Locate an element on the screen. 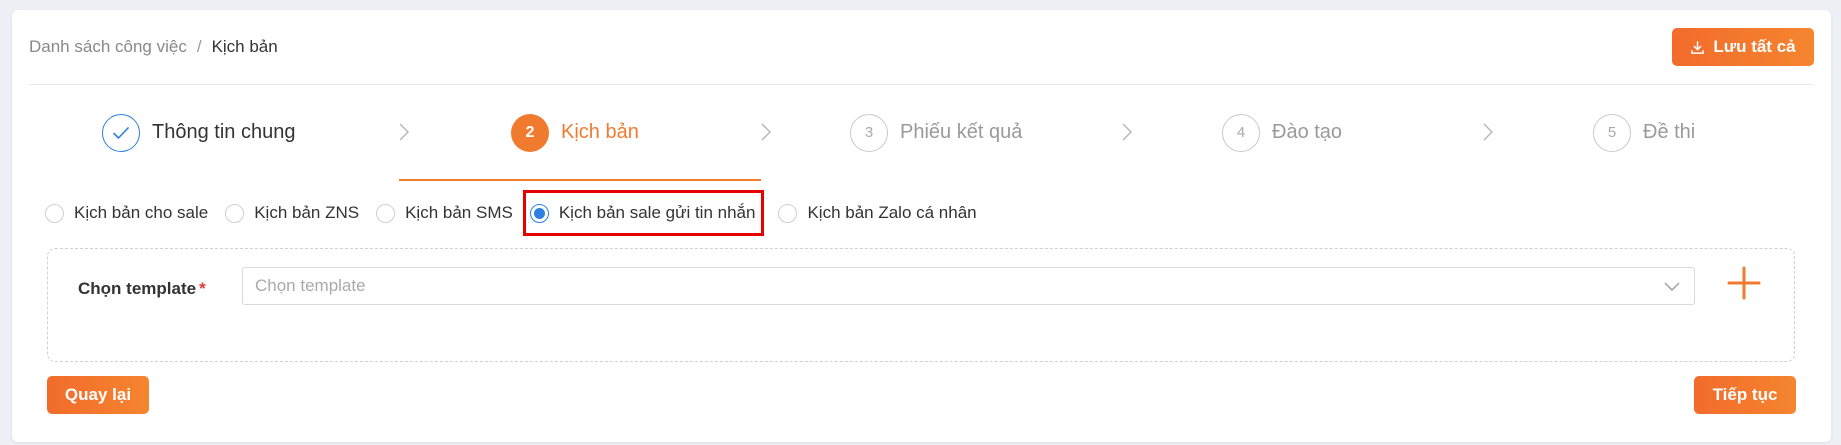 The image size is (1841, 445). step-1-label: Thông tin chung is located at coordinates (224, 132).